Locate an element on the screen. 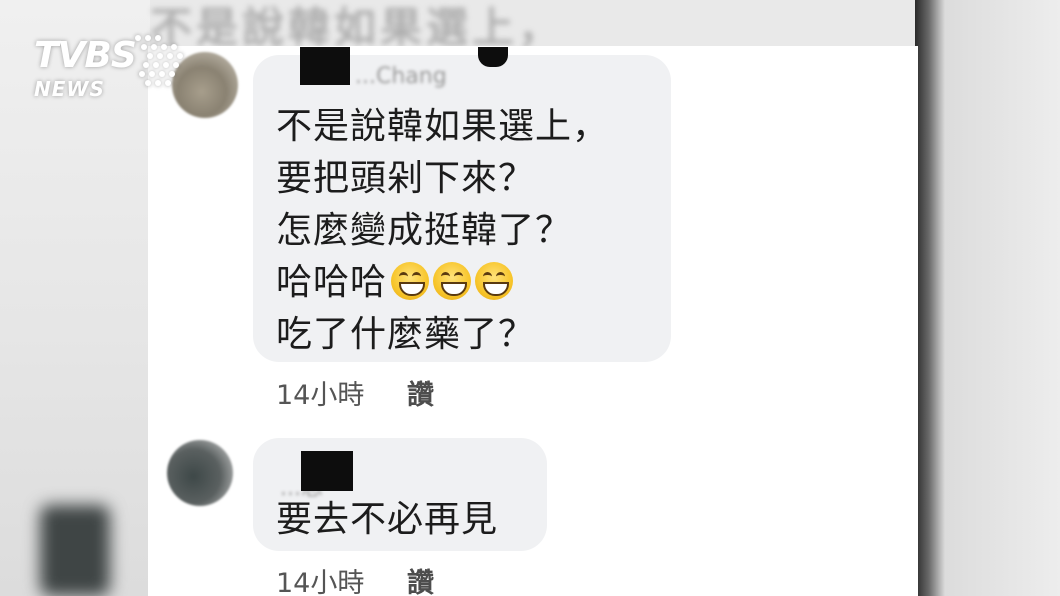 The image size is (1060, 596). logo-sub-text: NEWS is located at coordinates (69, 89).